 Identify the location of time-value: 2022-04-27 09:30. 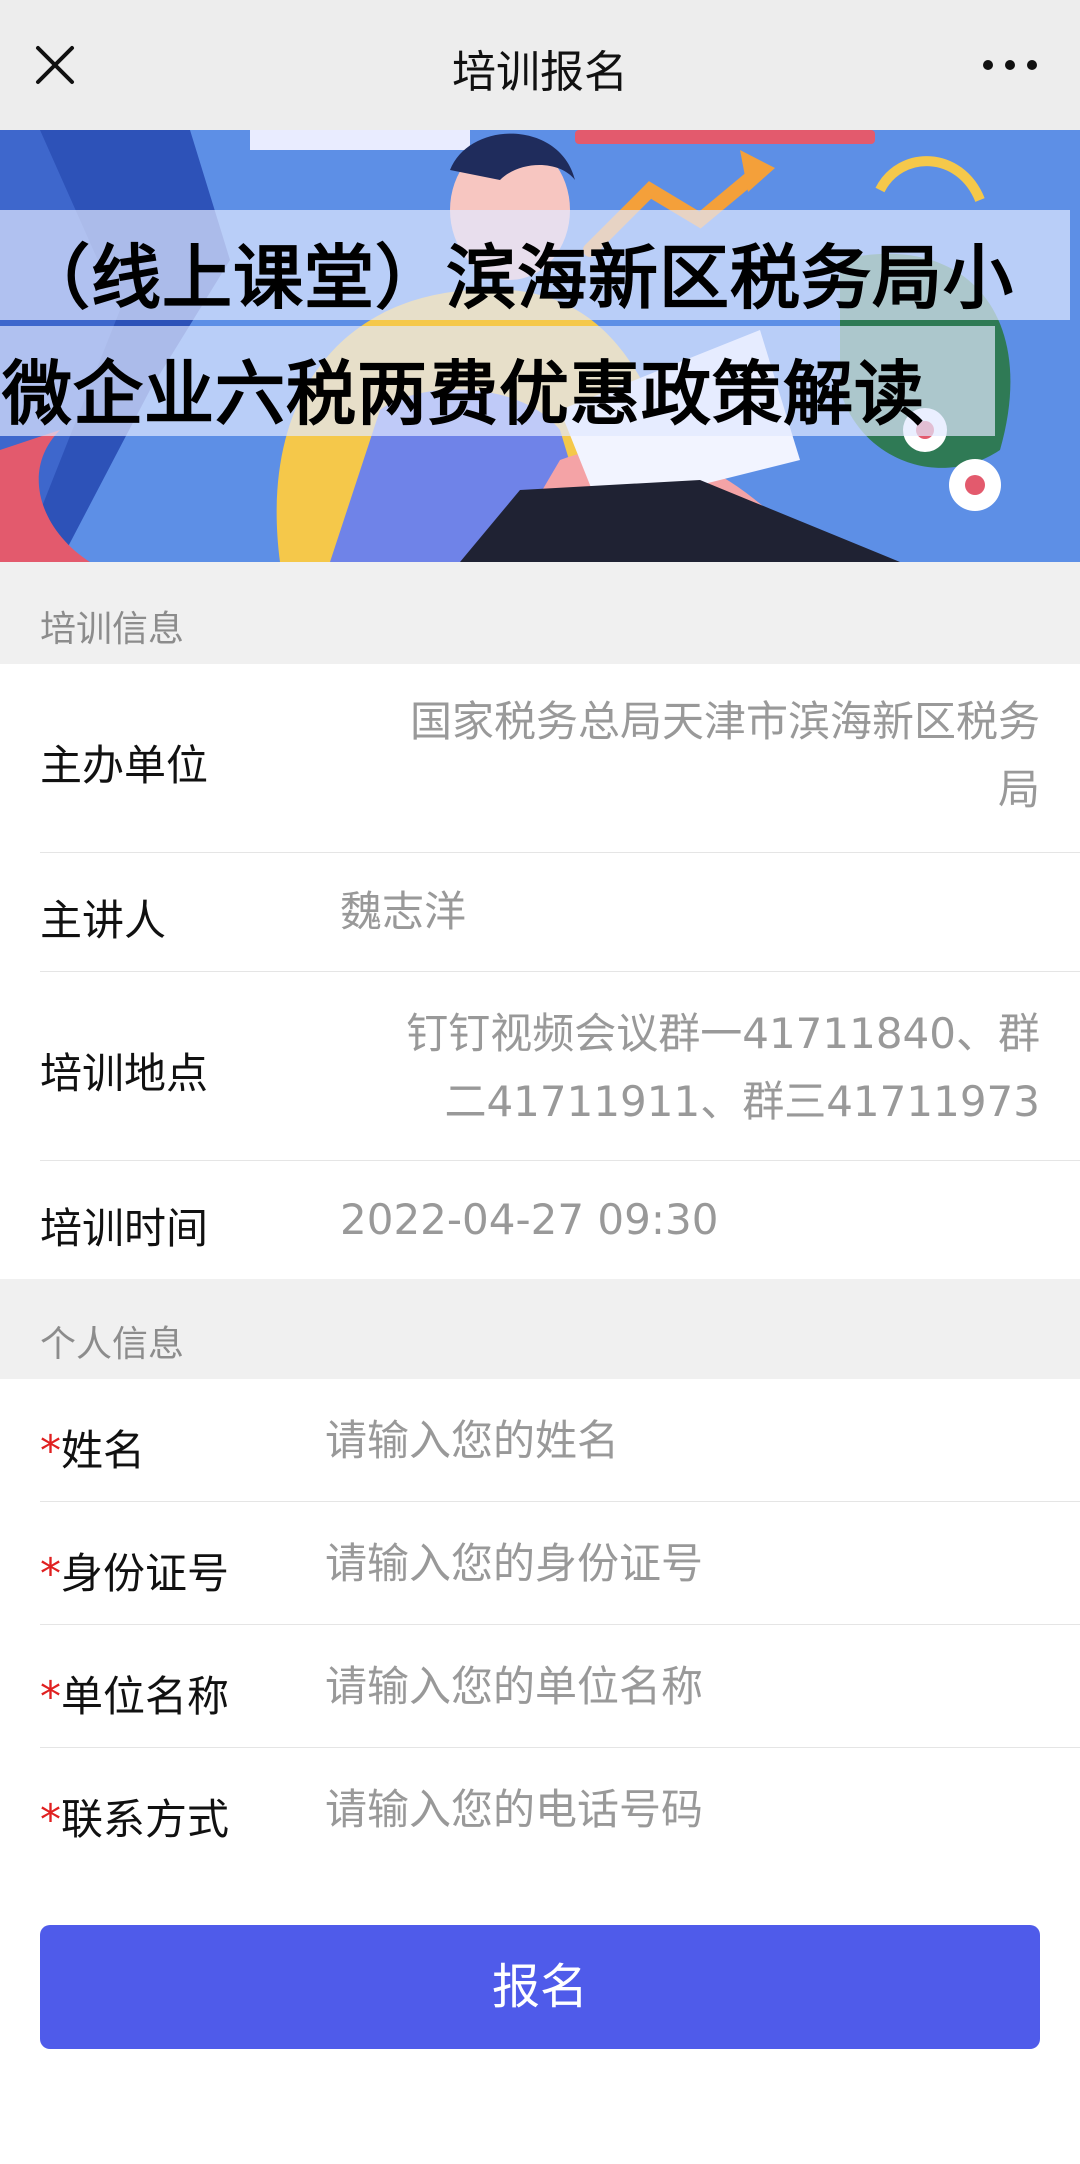
(529, 1219).